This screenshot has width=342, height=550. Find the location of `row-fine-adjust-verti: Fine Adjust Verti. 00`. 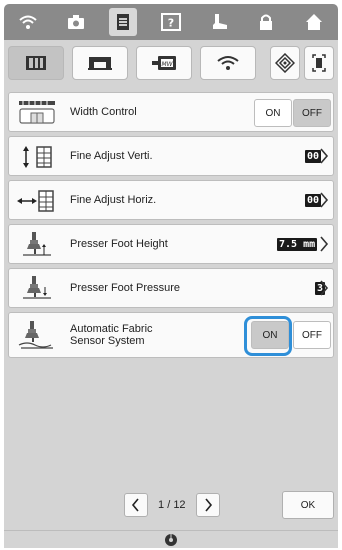

row-fine-adjust-verti: Fine Adjust Verti. 00 is located at coordinates (171, 156).